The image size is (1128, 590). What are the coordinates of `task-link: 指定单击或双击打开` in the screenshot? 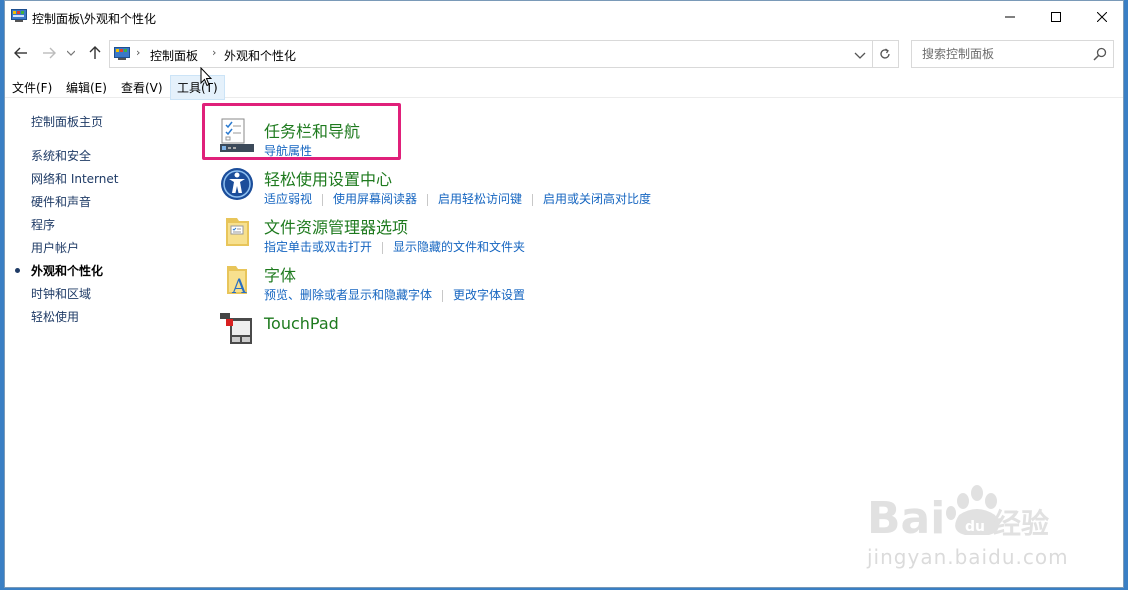 It's located at (318, 247).